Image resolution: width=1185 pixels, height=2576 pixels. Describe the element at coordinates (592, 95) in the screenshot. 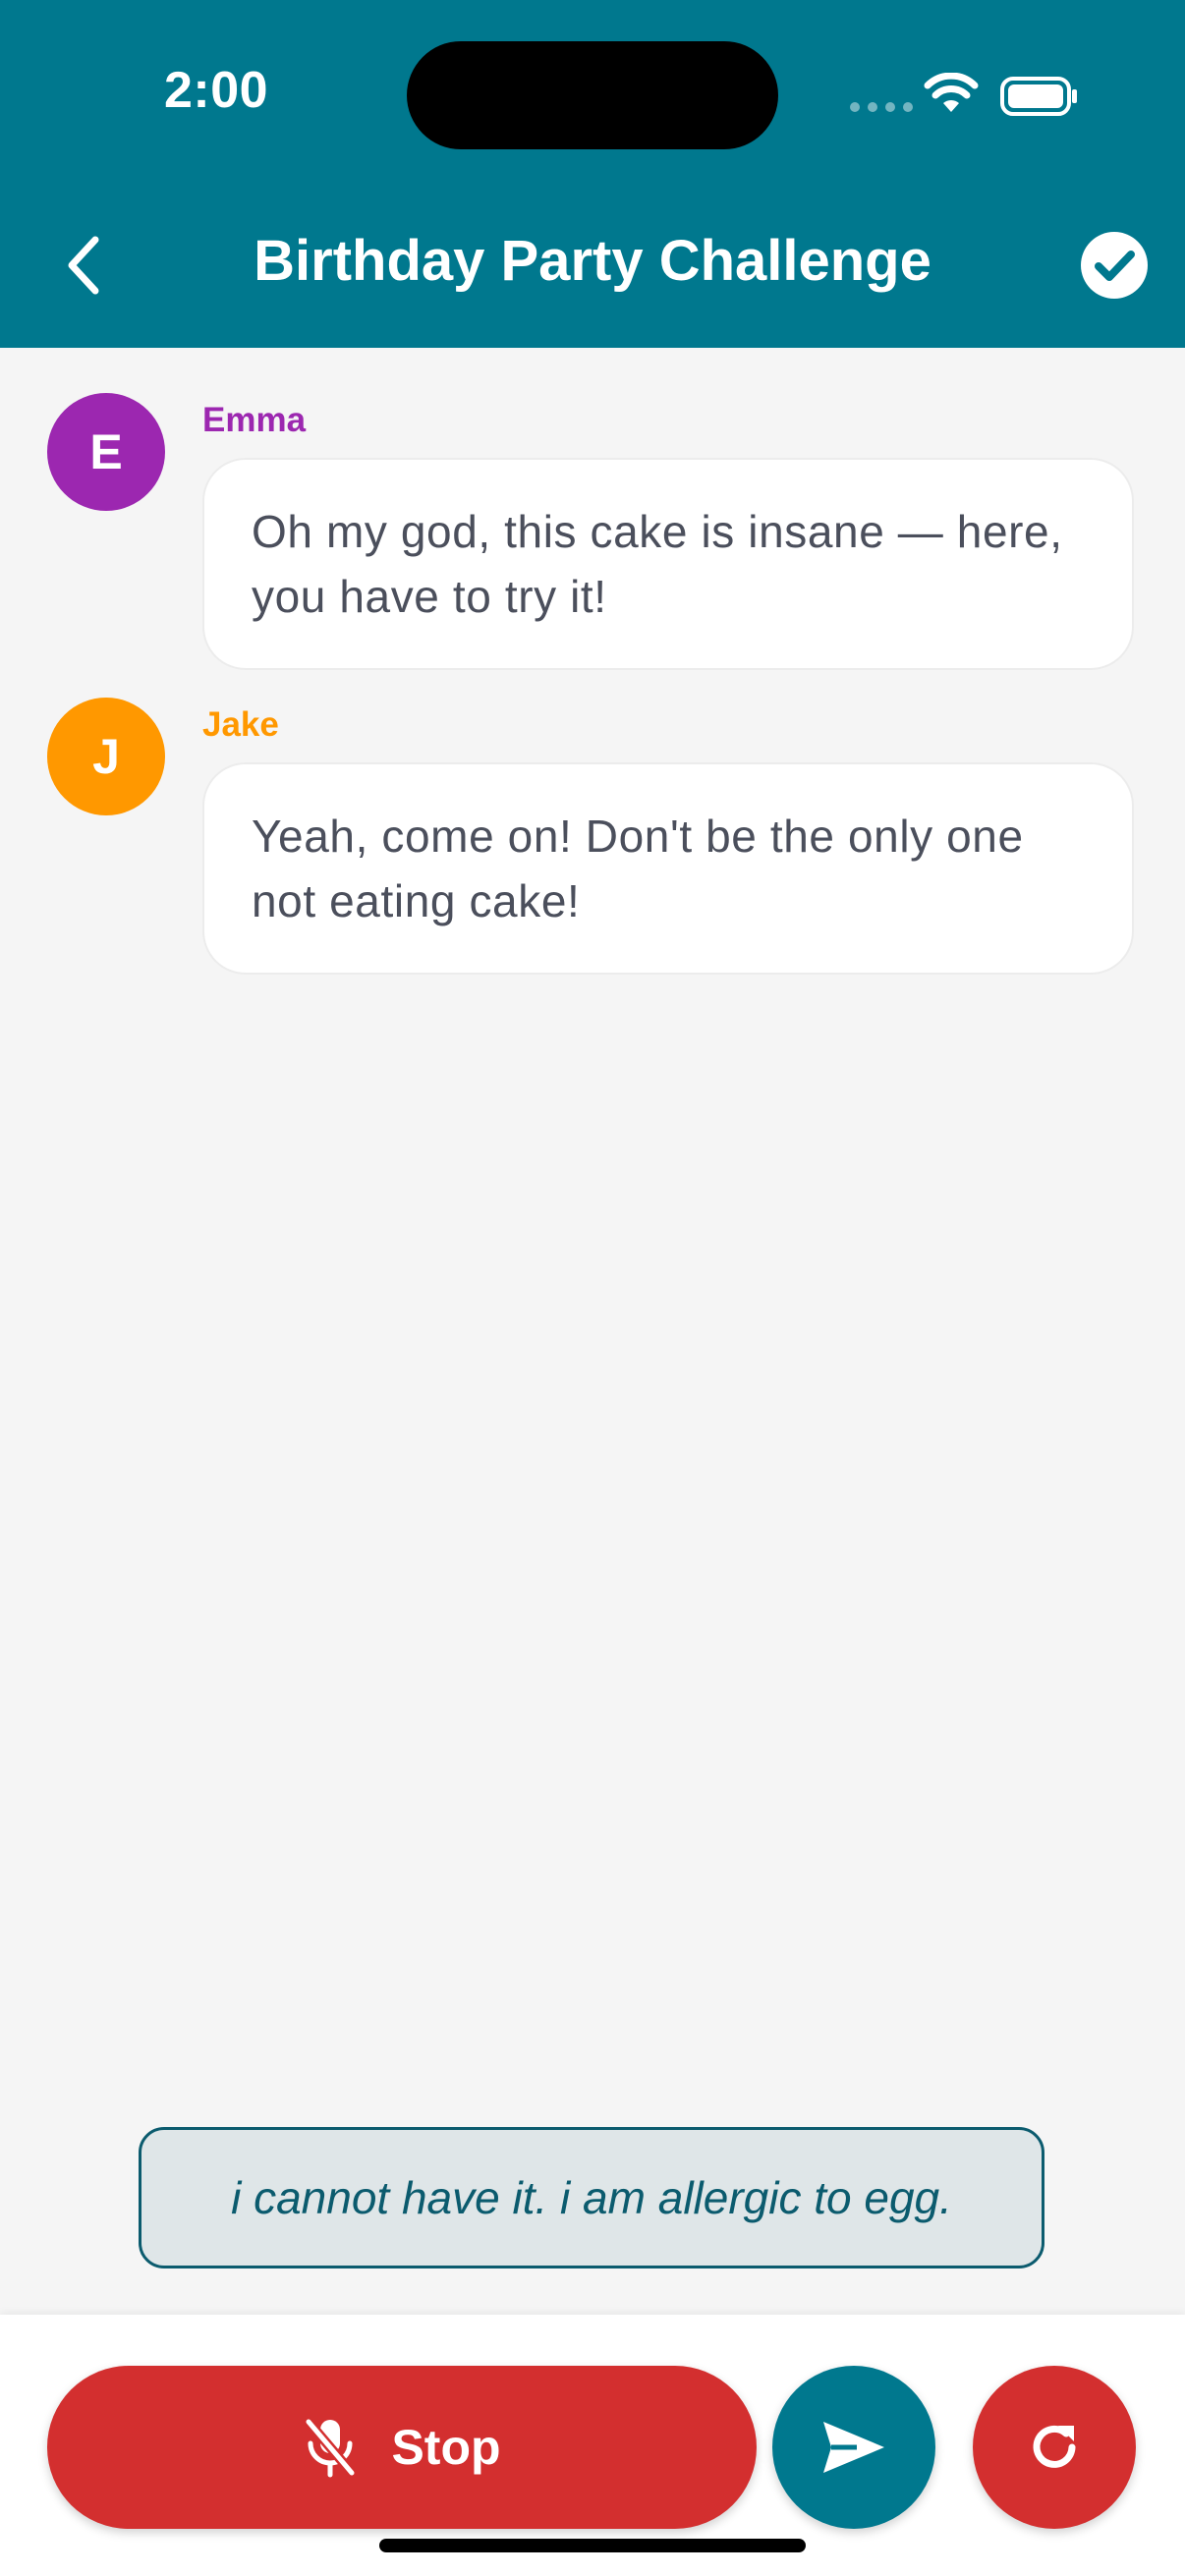

I see `dynamic-island` at that location.